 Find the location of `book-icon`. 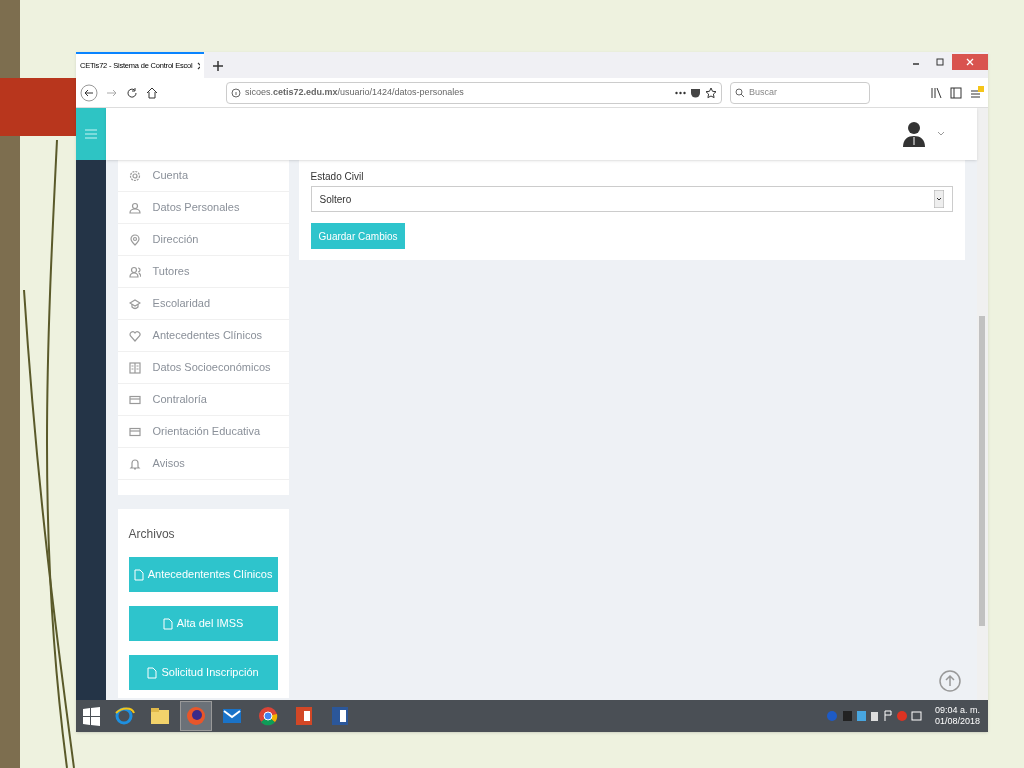

book-icon is located at coordinates (134, 367).